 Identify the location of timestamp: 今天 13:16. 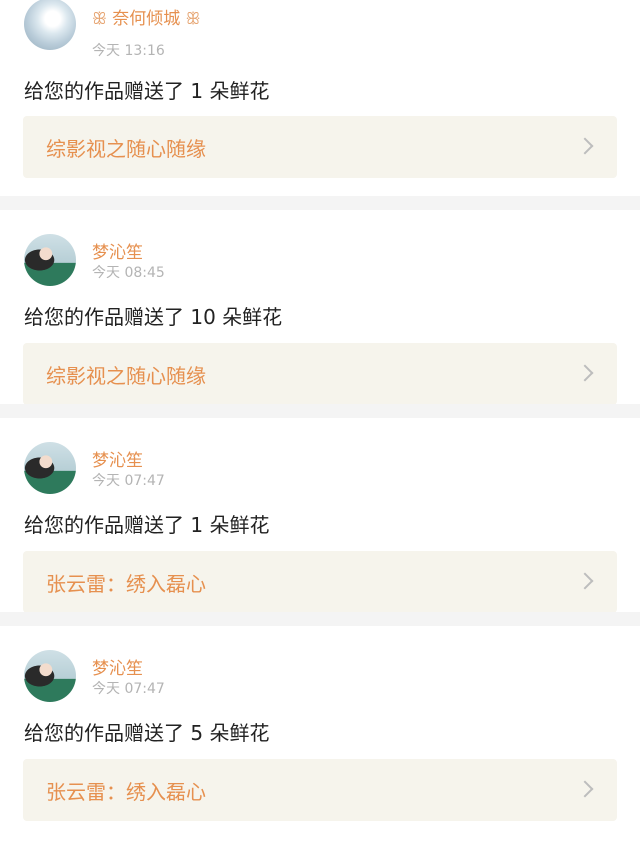
(128, 51).